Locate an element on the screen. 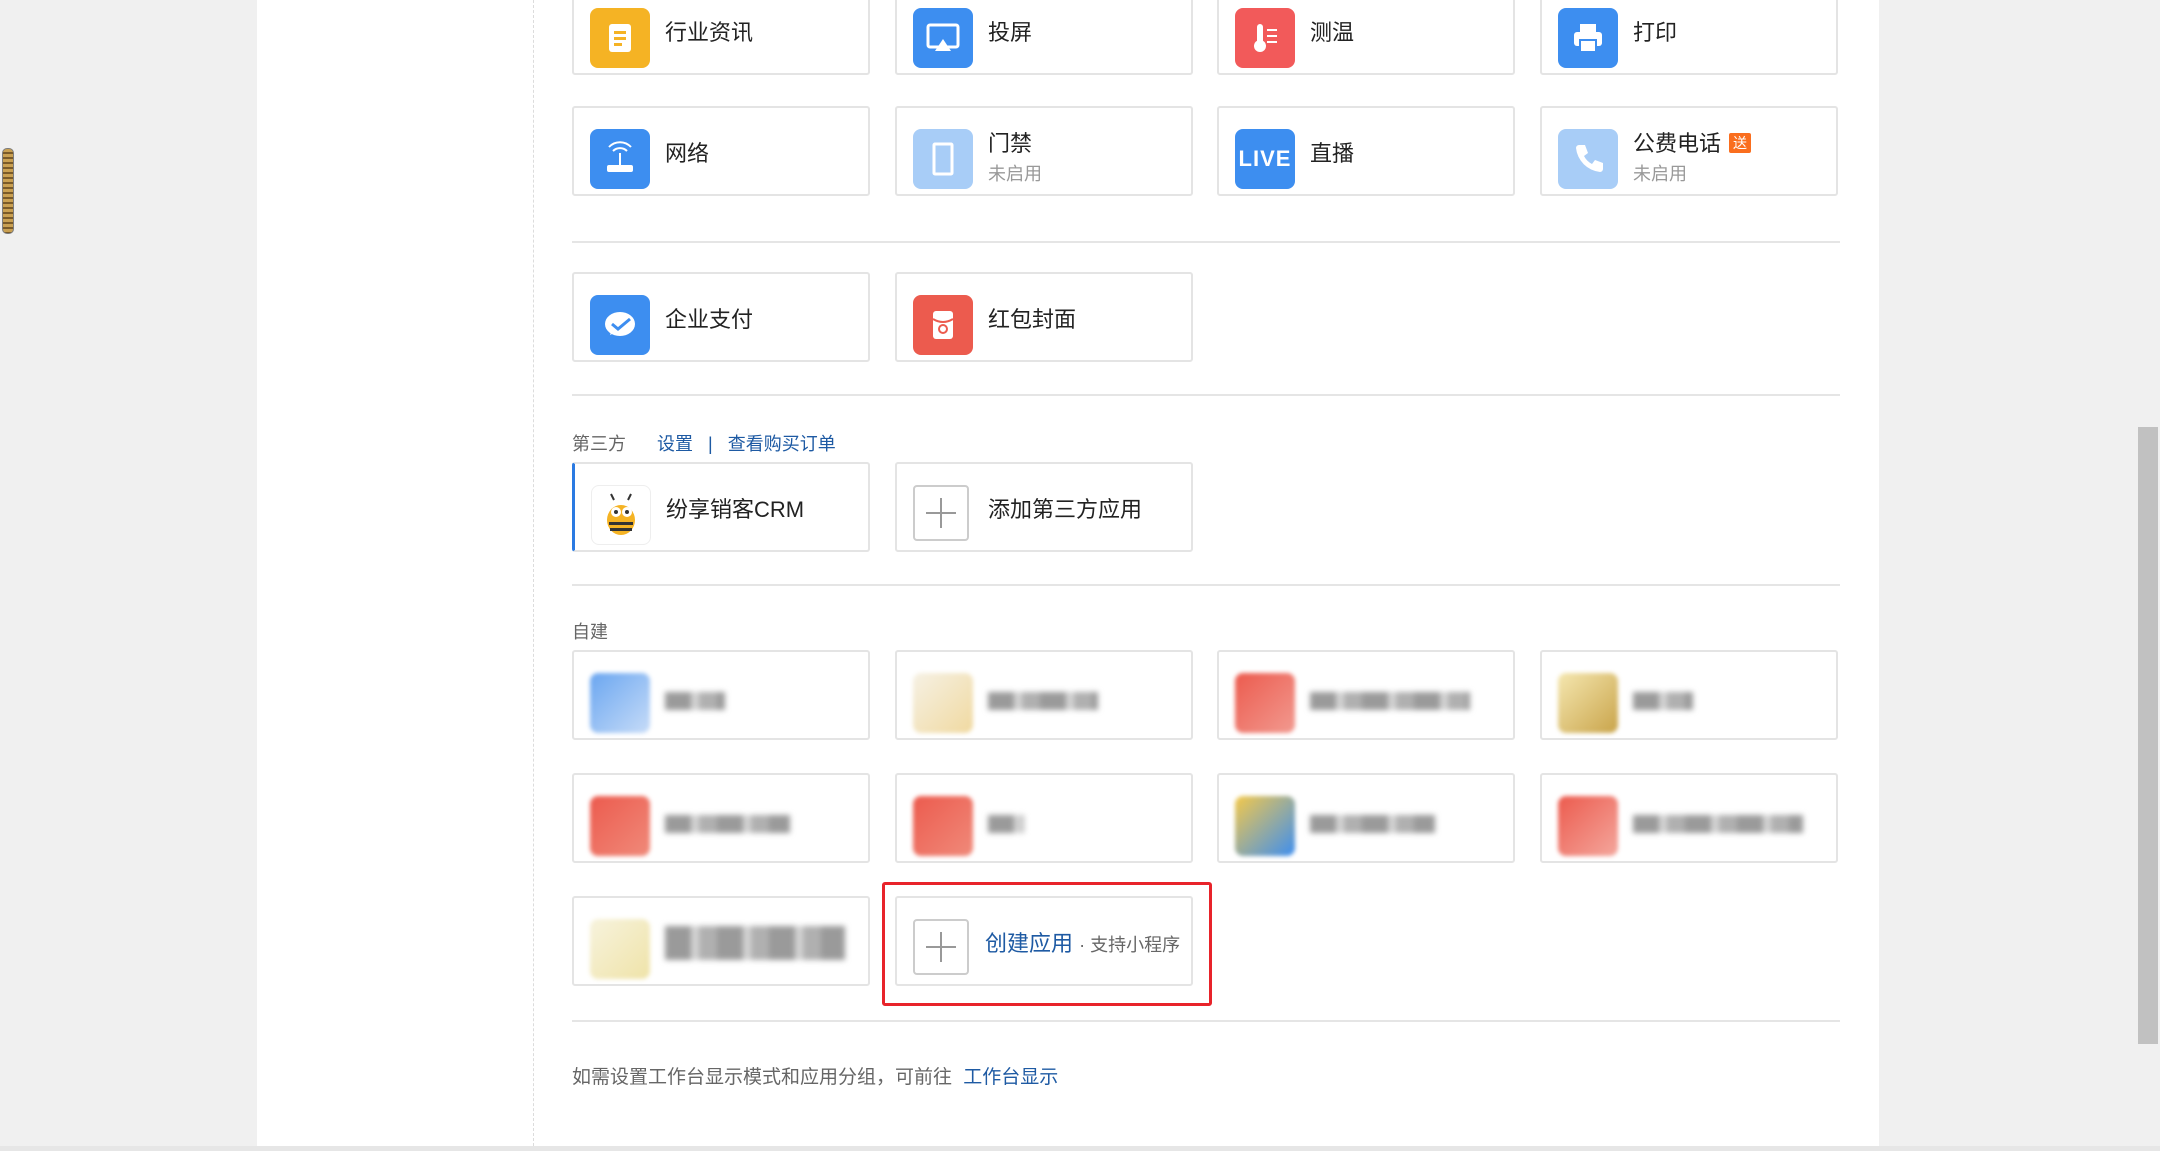 The height and width of the screenshot is (1151, 2160). app-name: 纷享销客CRM is located at coordinates (735, 509).